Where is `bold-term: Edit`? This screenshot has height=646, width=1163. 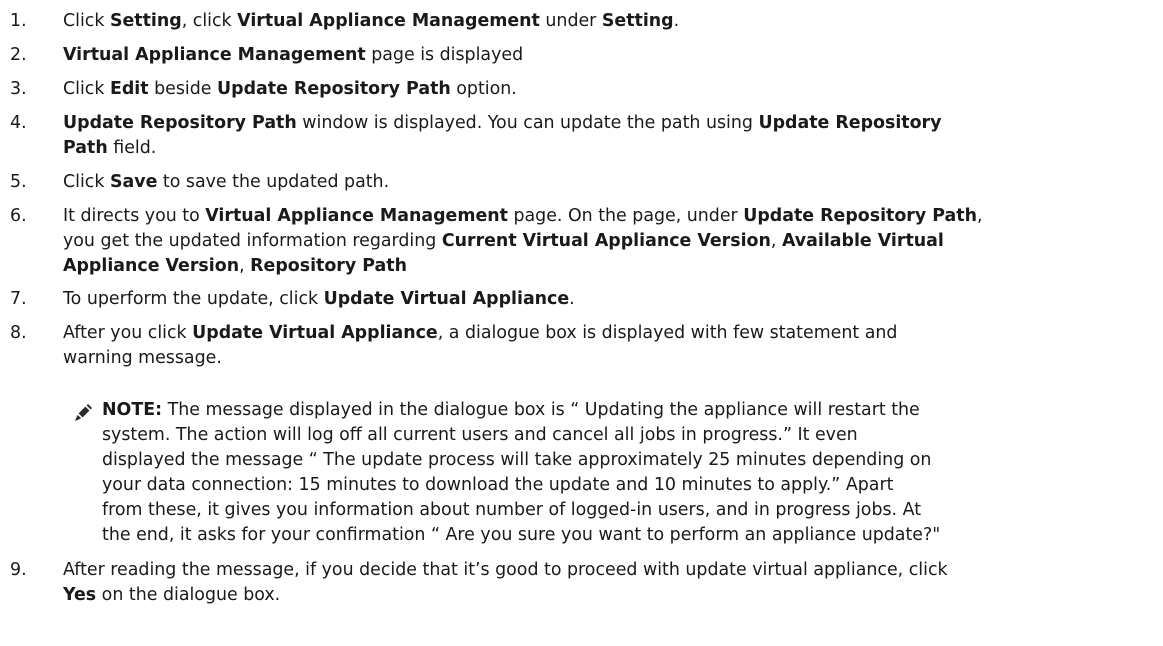 bold-term: Edit is located at coordinates (129, 89).